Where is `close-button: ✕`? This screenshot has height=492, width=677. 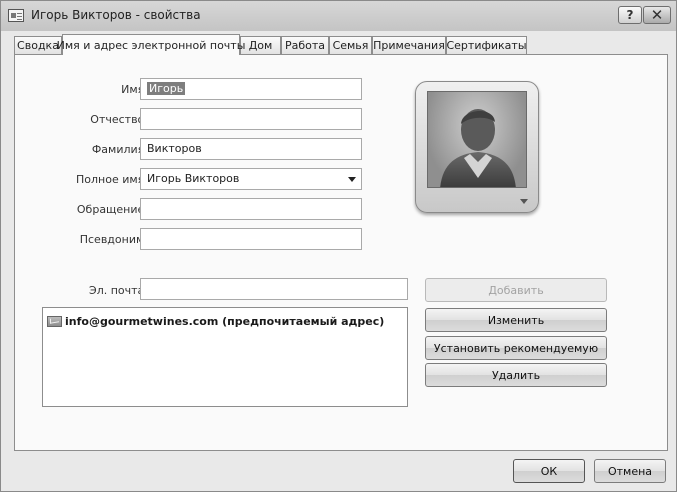 close-button: ✕ is located at coordinates (657, 15).